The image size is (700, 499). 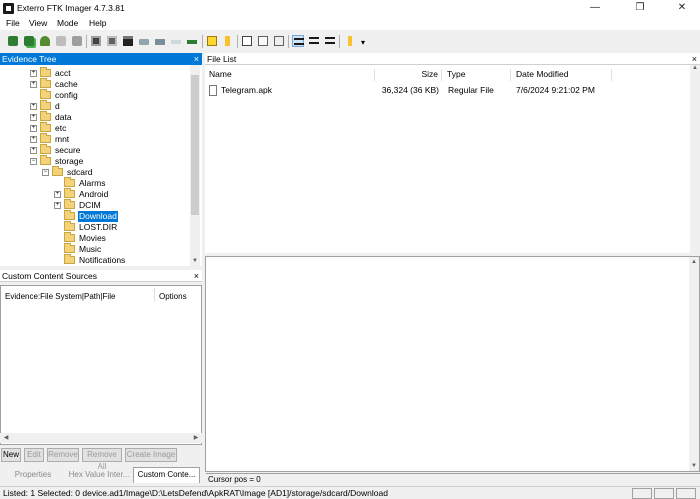 What do you see at coordinates (90, 249) in the screenshot?
I see `tree-node-label: Music` at bounding box center [90, 249].